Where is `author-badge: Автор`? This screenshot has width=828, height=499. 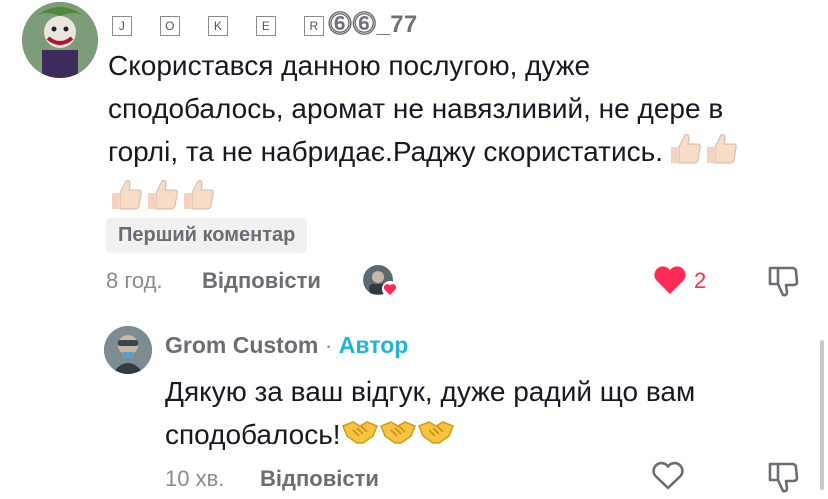 author-badge: Автор is located at coordinates (373, 345).